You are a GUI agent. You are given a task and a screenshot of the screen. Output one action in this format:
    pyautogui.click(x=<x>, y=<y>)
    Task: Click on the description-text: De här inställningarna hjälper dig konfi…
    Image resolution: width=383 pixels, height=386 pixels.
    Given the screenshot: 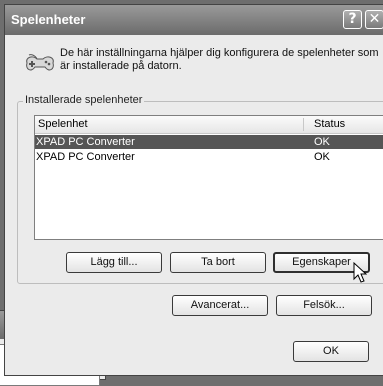 What is the action you would take?
    pyautogui.click(x=219, y=59)
    